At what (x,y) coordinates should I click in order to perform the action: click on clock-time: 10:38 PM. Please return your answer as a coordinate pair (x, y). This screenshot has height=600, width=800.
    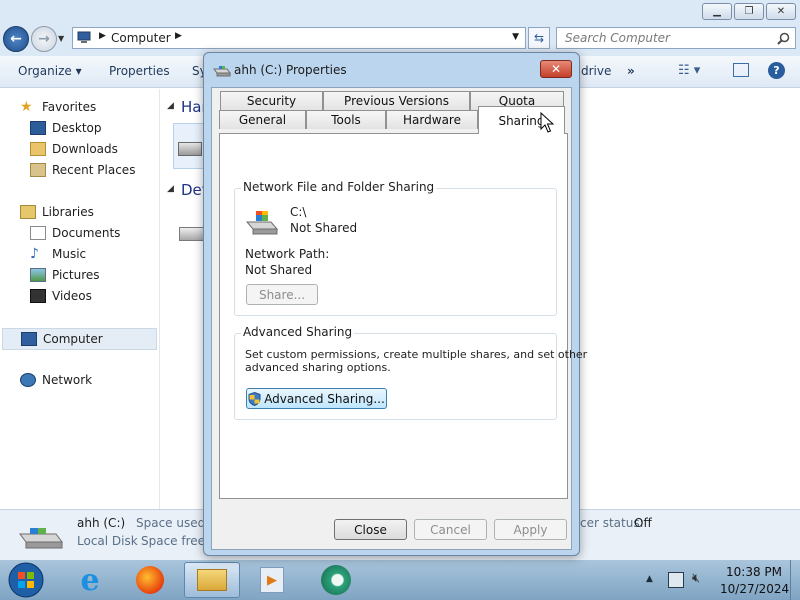
    Looking at the image, I should click on (754, 572).